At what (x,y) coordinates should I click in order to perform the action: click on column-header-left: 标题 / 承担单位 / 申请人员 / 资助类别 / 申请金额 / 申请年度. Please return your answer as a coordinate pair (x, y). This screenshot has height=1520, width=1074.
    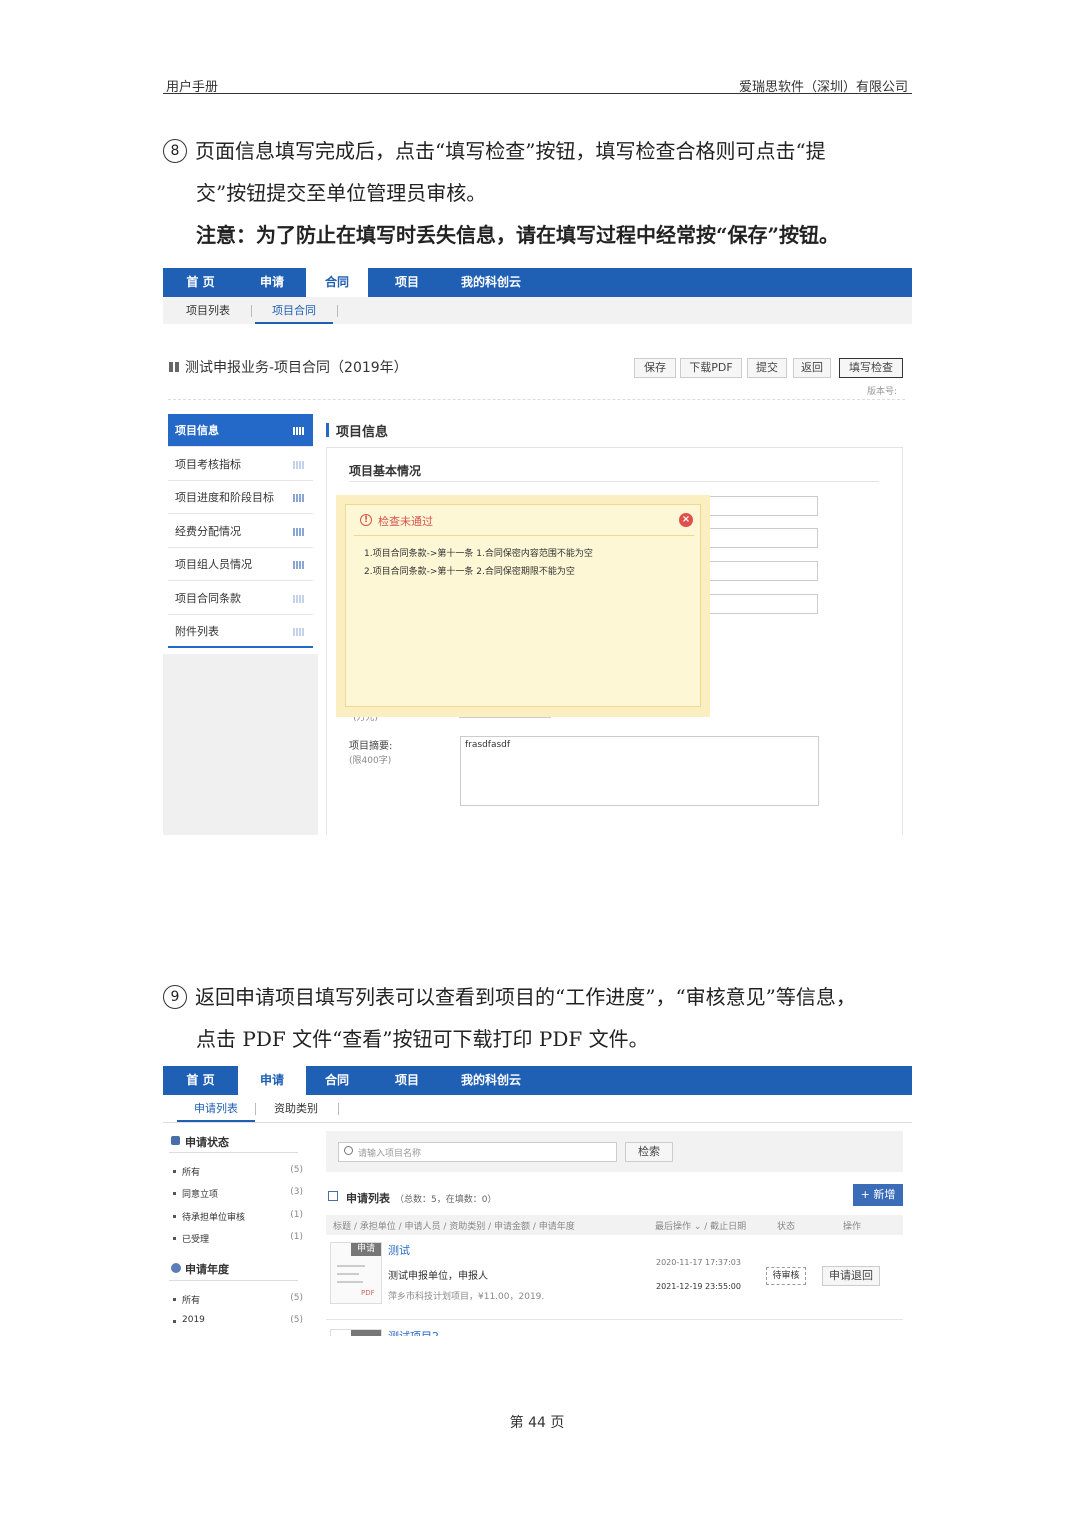
    Looking at the image, I should click on (454, 1227).